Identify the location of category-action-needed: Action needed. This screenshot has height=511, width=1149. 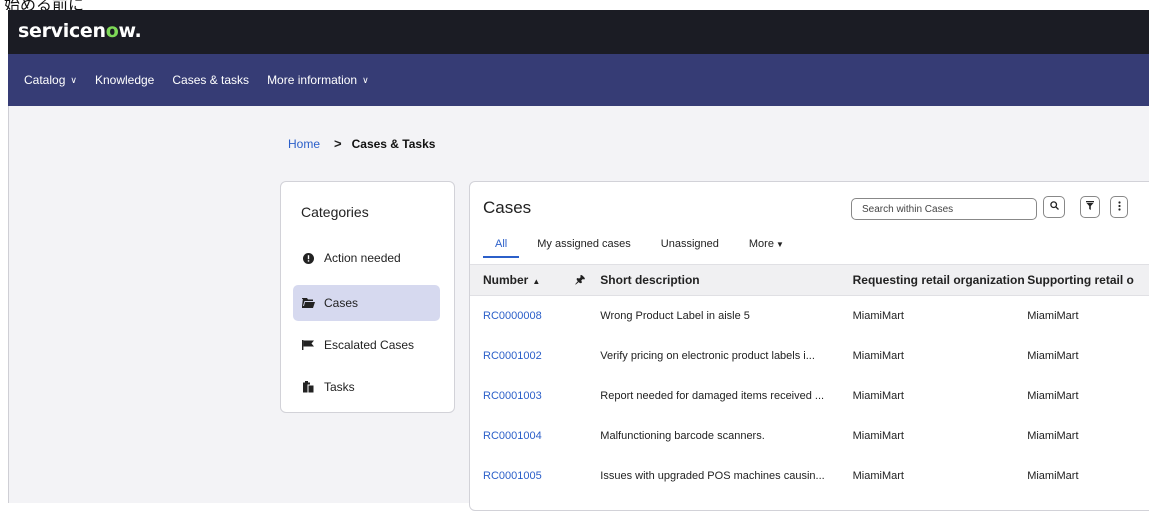
(366, 258).